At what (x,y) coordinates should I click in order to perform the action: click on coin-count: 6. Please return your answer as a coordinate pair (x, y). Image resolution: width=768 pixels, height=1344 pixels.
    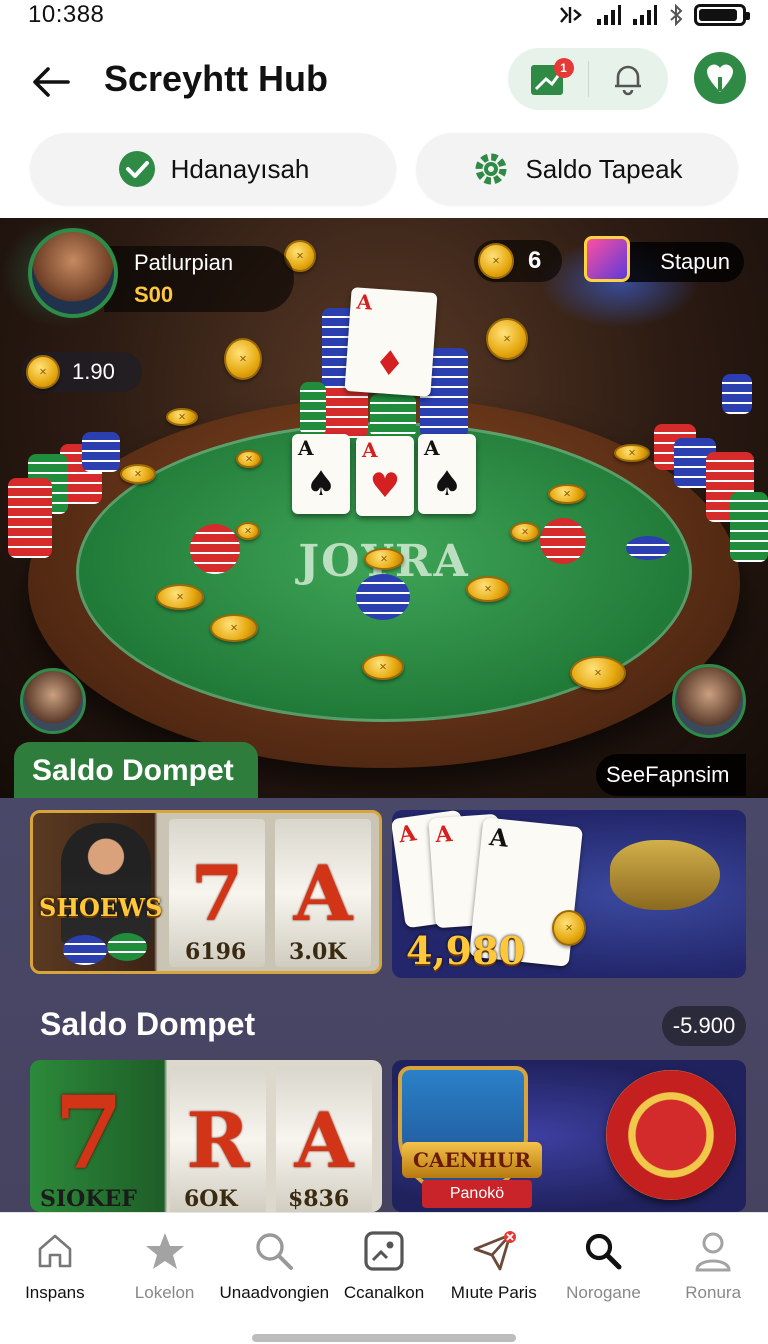
    Looking at the image, I should click on (535, 260).